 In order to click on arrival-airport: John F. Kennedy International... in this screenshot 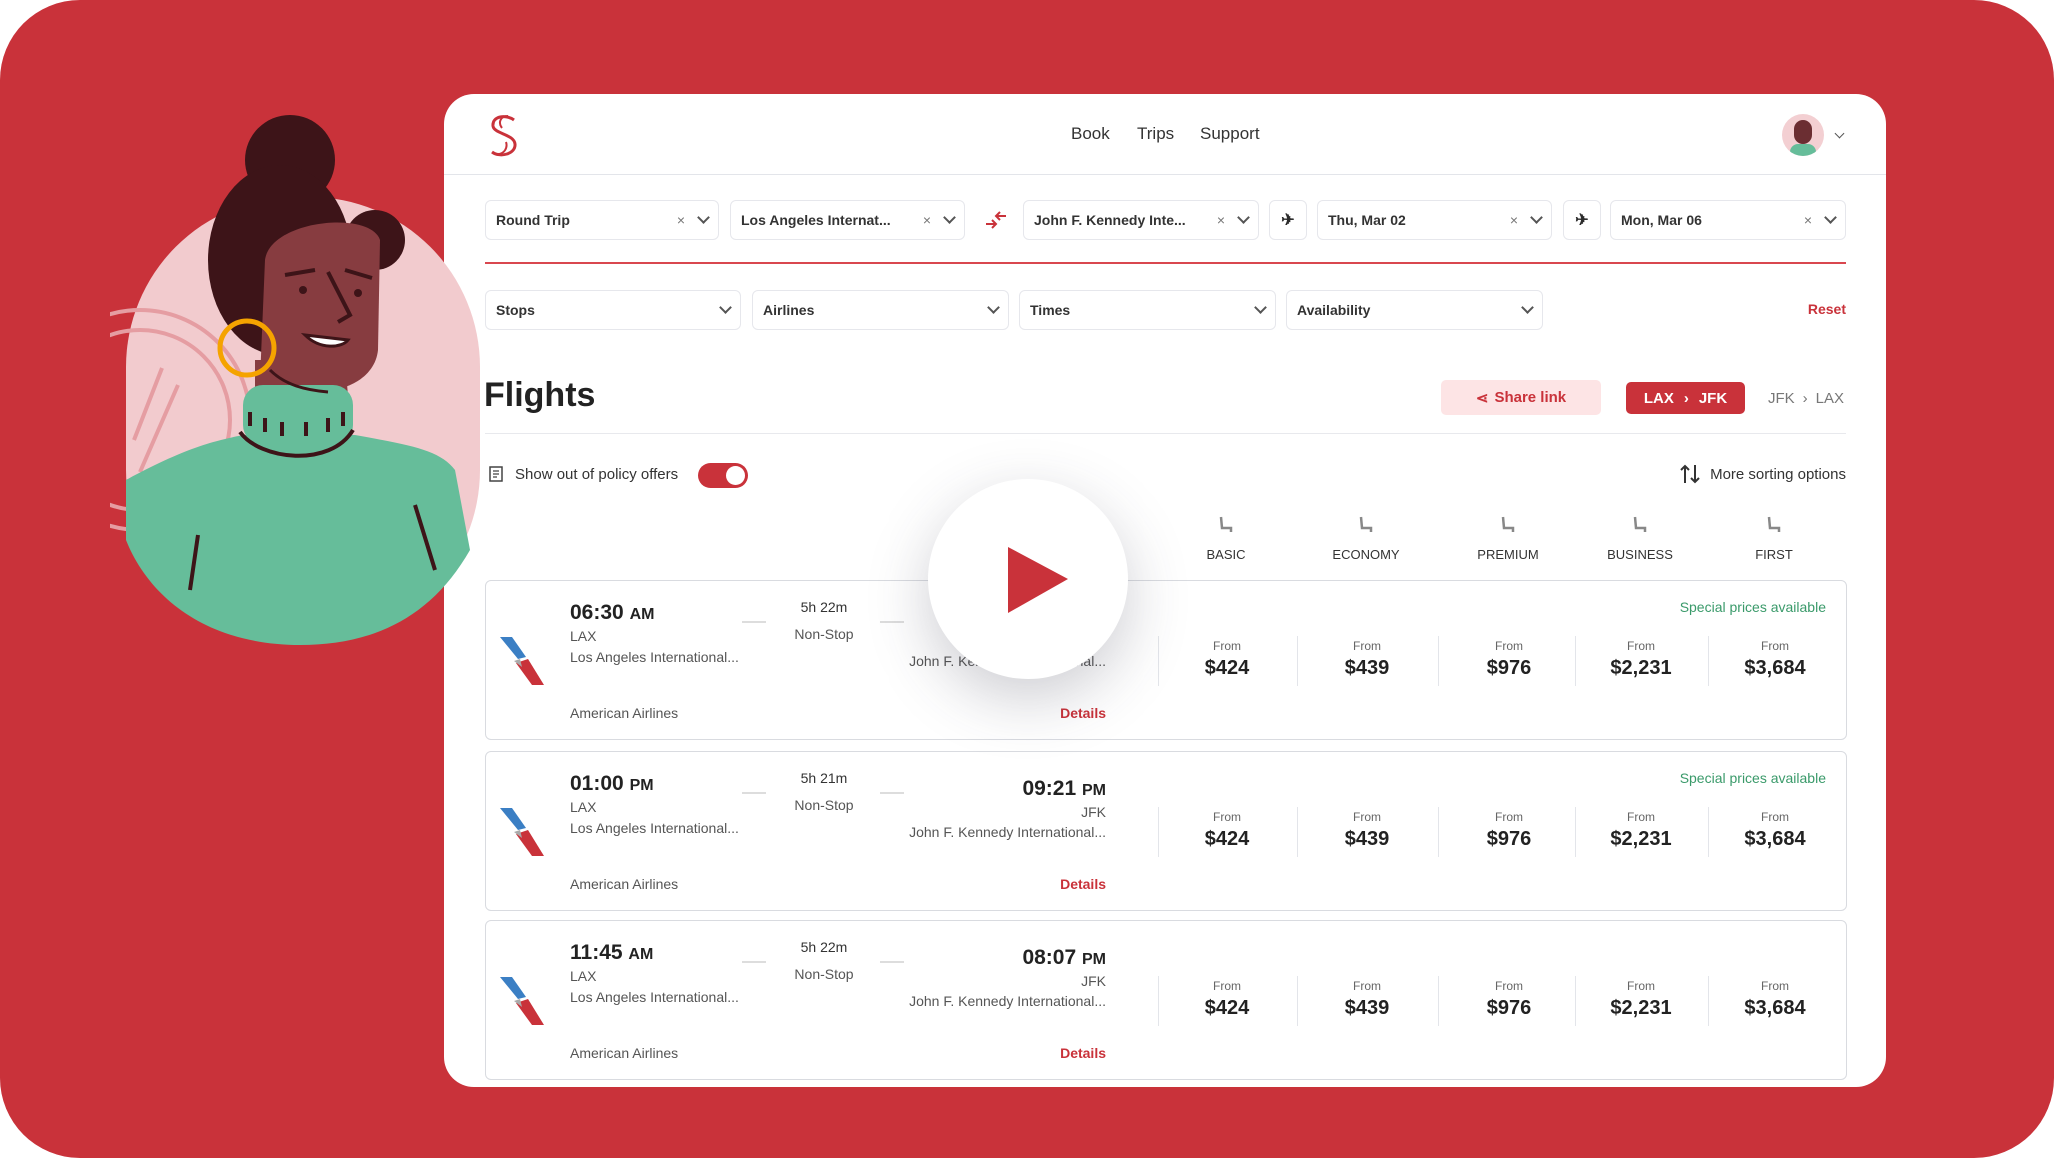, I will do `click(1007, 1001)`.